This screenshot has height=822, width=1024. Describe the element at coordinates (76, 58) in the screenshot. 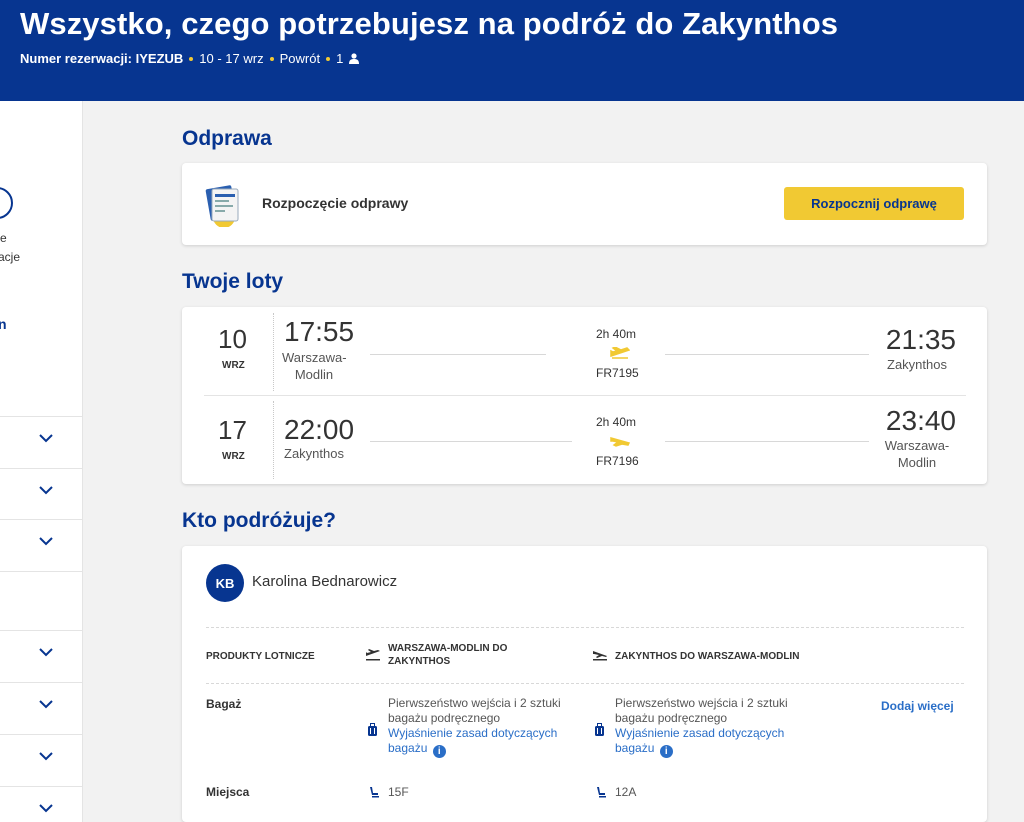

I see `booking-label: Numer rezerwacji:` at that location.